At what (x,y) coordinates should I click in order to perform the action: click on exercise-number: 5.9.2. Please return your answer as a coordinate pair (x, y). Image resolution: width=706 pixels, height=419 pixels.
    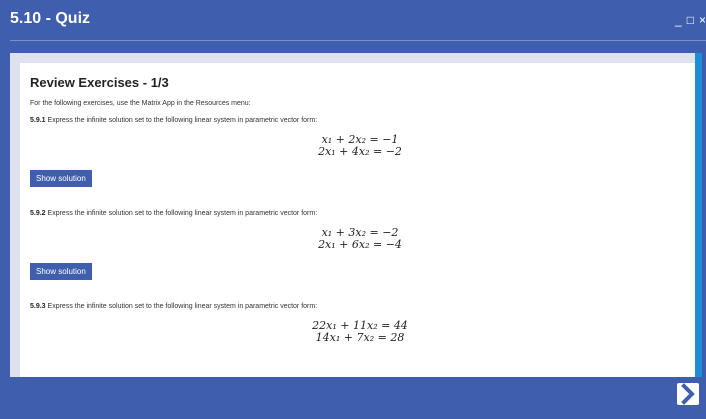
    Looking at the image, I should click on (38, 213).